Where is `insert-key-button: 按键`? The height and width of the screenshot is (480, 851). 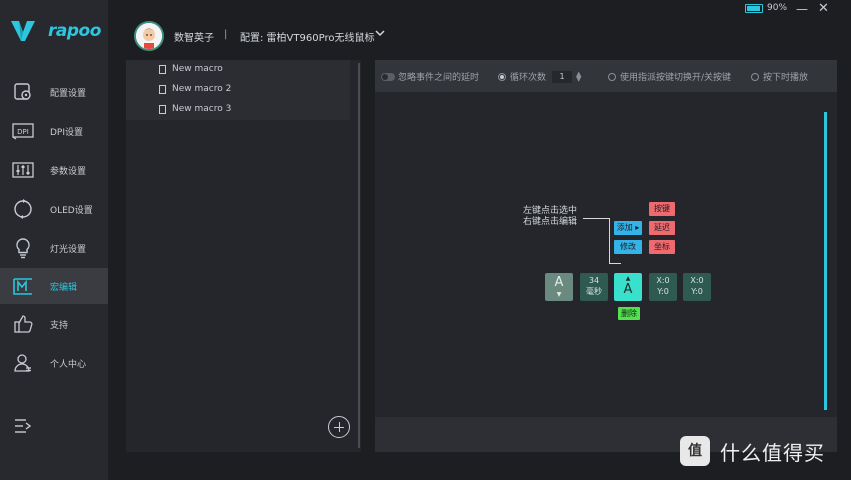
insert-key-button: 按键 is located at coordinates (662, 209).